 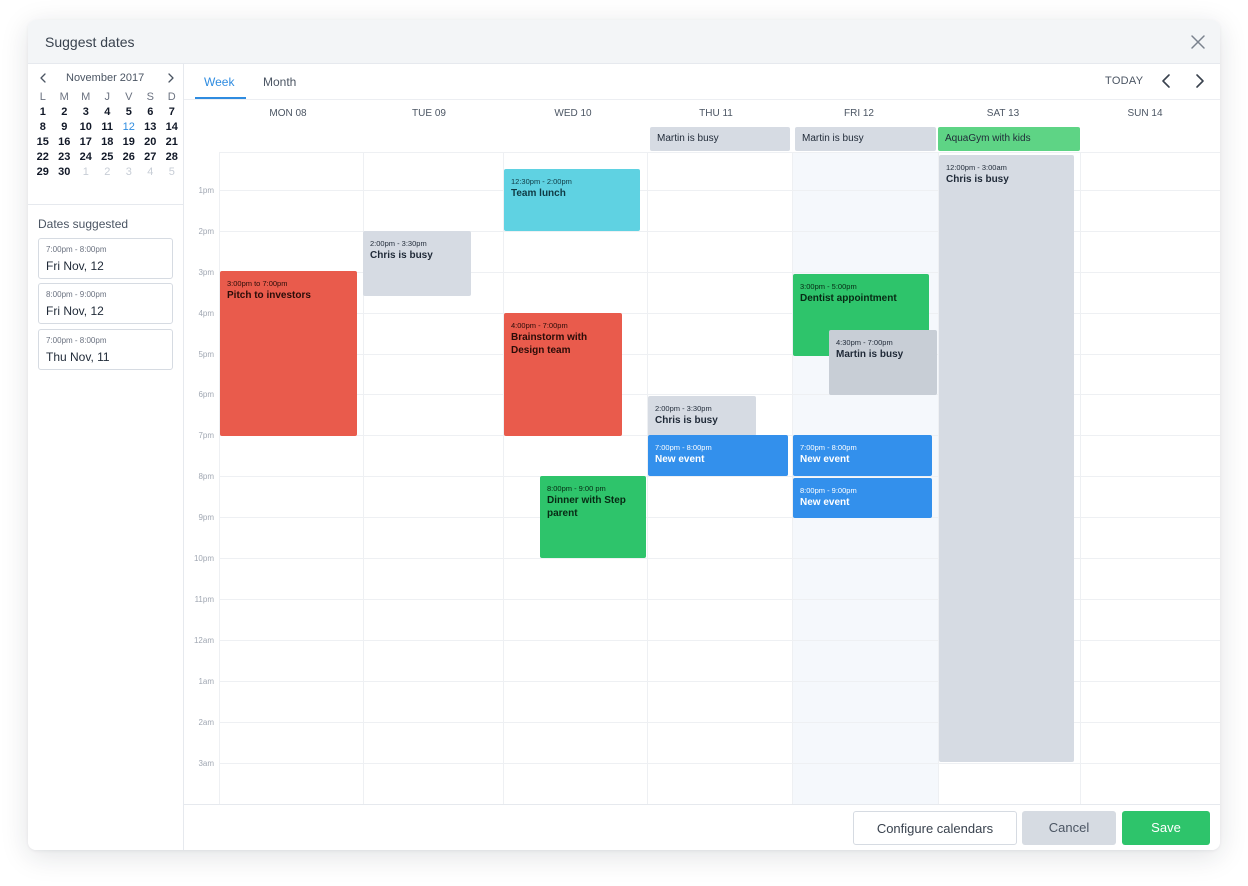 What do you see at coordinates (65, 172) in the screenshot?
I see `mini-day: 30` at bounding box center [65, 172].